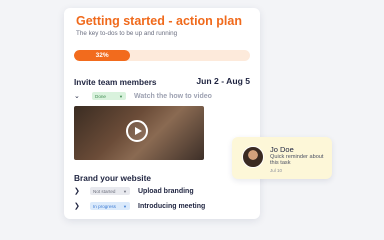 The width and height of the screenshot is (384, 240). What do you see at coordinates (162, 55) in the screenshot?
I see `progress-bar: 32%` at bounding box center [162, 55].